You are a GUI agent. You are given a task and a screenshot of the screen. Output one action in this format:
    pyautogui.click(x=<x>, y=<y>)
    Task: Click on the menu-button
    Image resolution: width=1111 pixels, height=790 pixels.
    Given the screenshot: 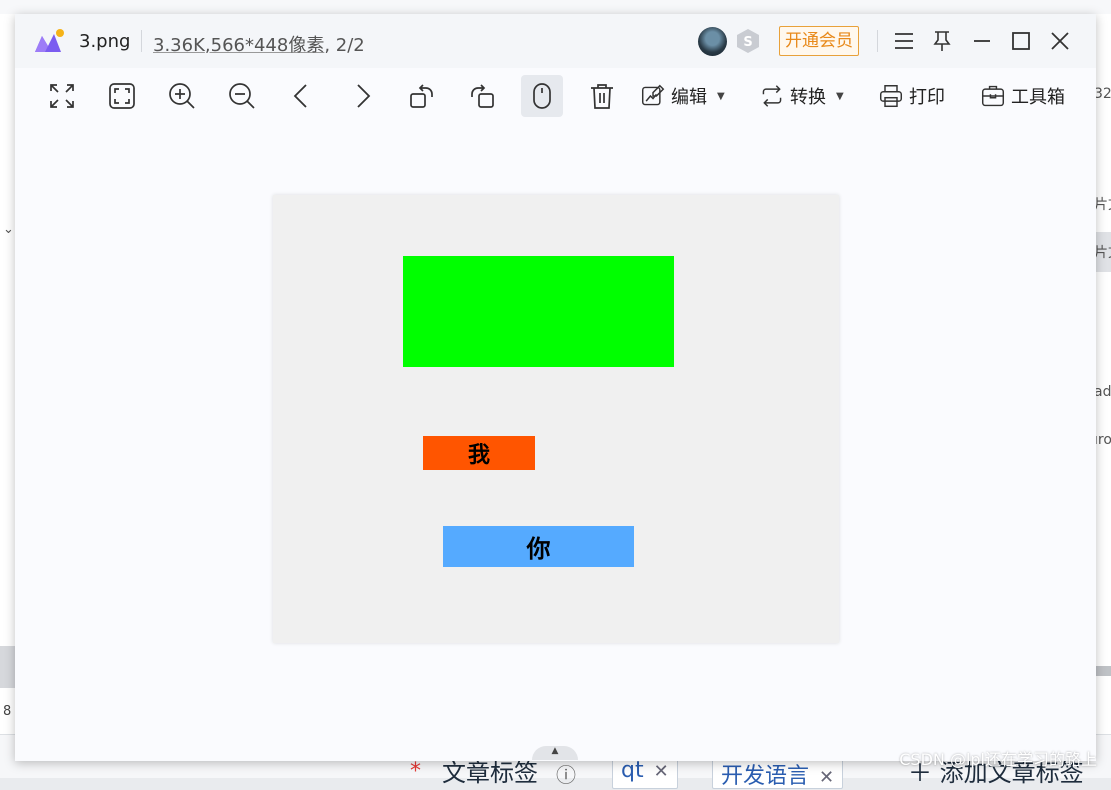 What is the action you would take?
    pyautogui.click(x=904, y=41)
    